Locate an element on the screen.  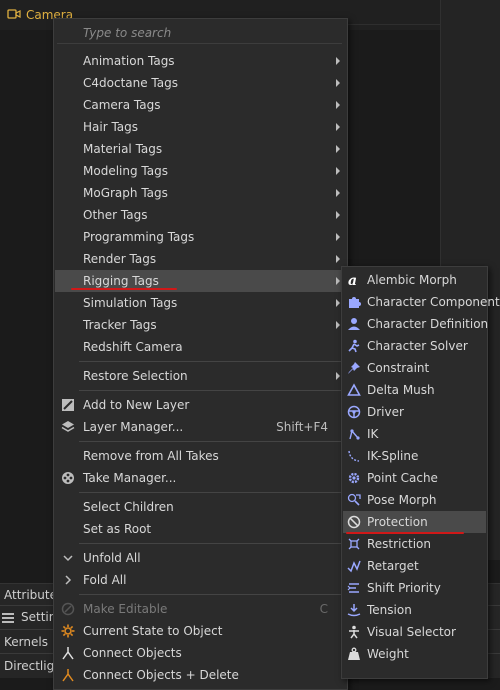
submenu-item-alembic-morph: a Alembic Morph is located at coordinates (414, 280).